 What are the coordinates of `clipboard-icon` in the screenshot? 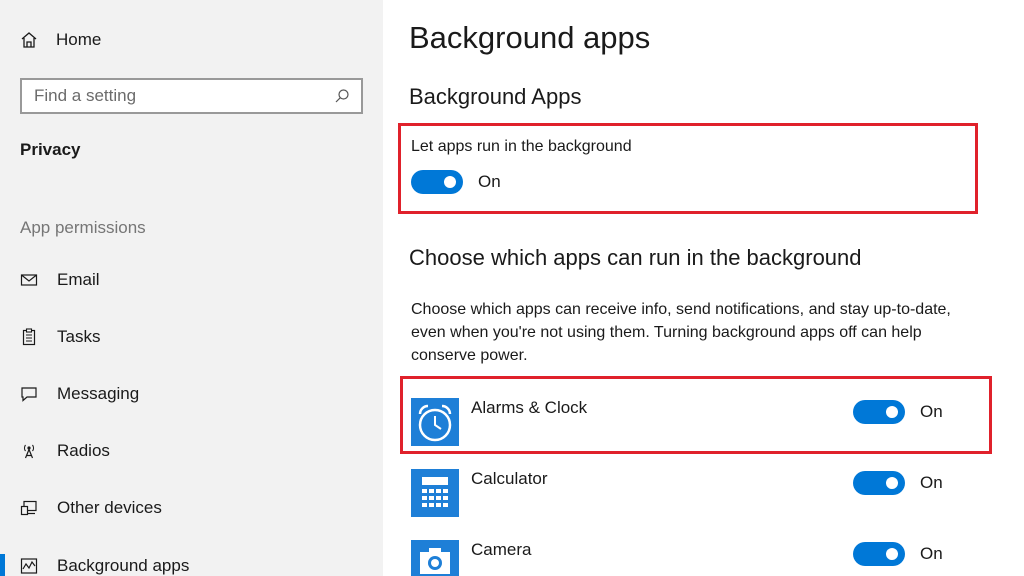 It's located at (29, 337).